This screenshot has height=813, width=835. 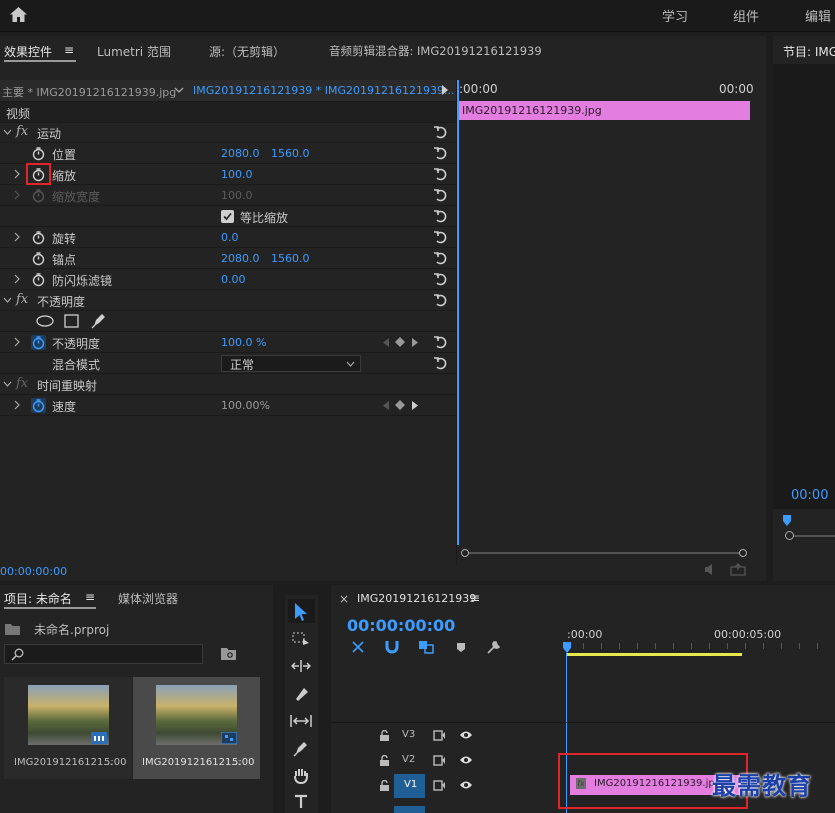 I want to click on time-remap-row: fx 时间重映射, so click(x=228, y=384).